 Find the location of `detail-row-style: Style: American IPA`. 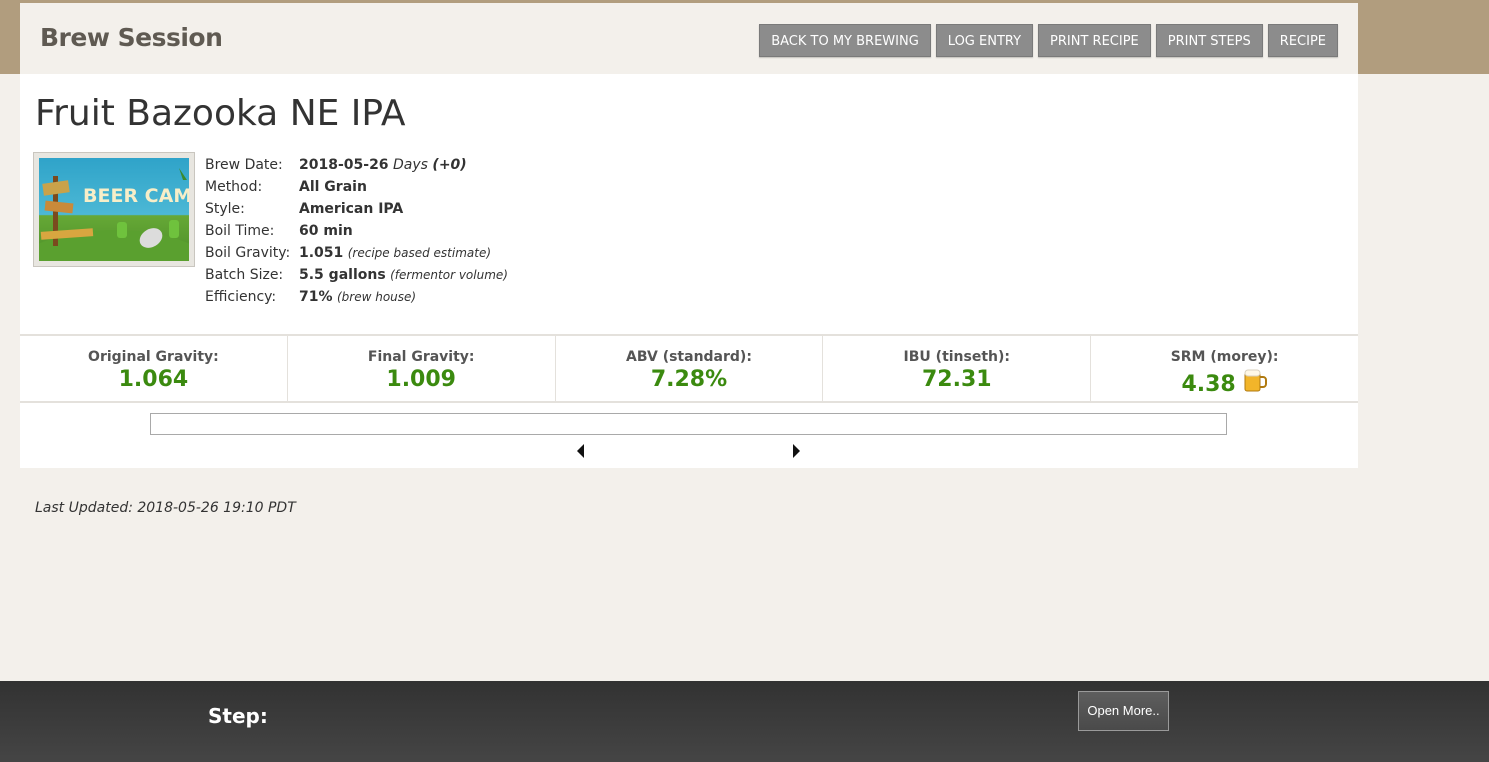

detail-row-style: Style: American IPA is located at coordinates (356, 209).